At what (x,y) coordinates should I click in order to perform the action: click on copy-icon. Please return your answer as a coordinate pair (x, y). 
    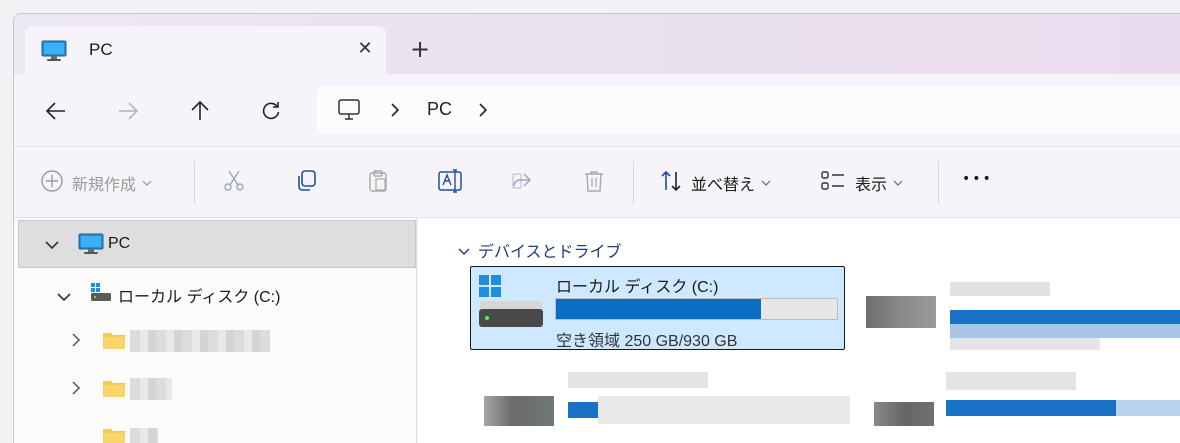
    Looking at the image, I should click on (306, 181).